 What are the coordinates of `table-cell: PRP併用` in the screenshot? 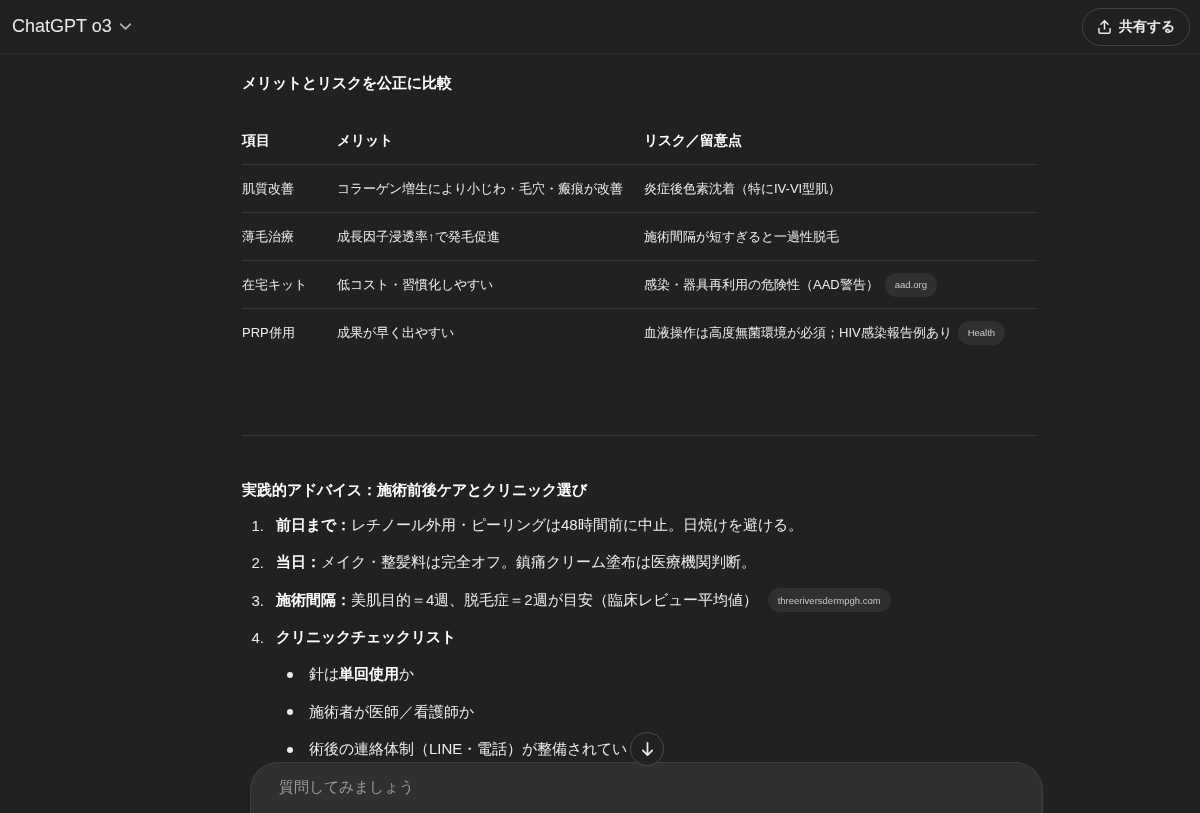 It's located at (268, 332).